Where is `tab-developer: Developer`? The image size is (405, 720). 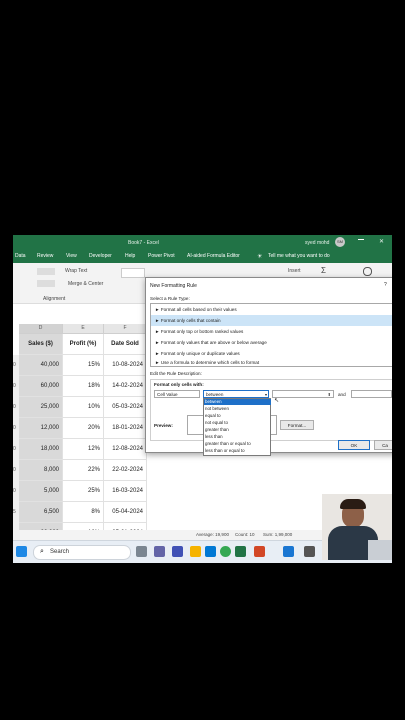
tab-developer: Developer is located at coordinates (100, 256).